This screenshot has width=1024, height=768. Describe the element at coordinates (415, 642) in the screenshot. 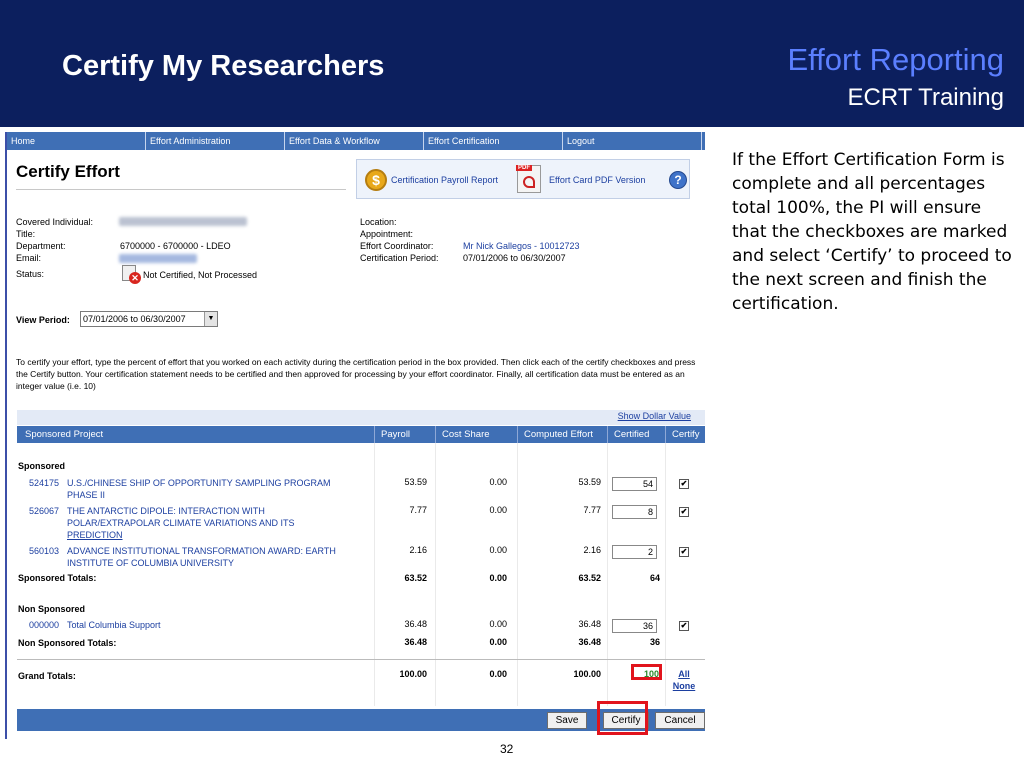

I see `nonsponsored-payroll-total: 36.48` at that location.